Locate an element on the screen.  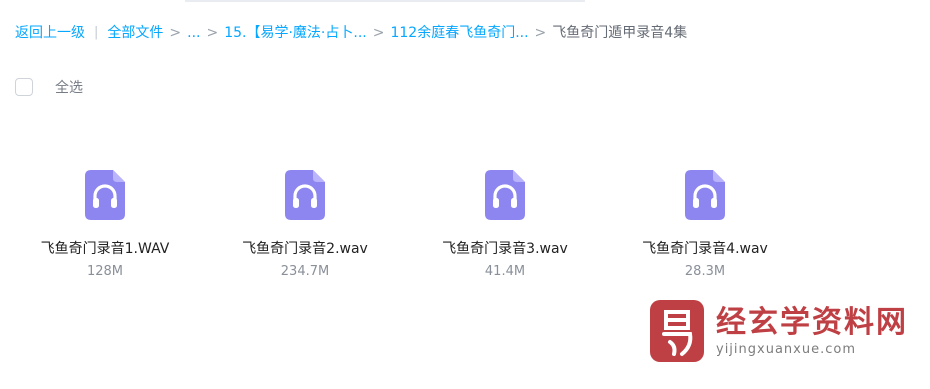
watermark: 经玄学资料网 yijingxuanxue.com is located at coordinates (779, 331).